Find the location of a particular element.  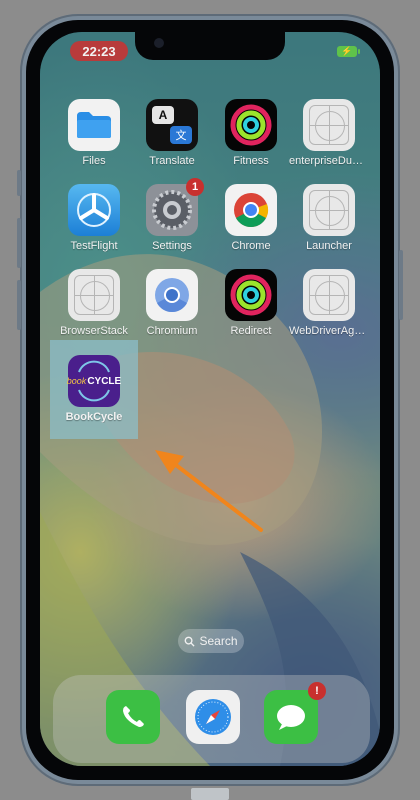

app-label: Translate is located at coordinates (172, 161).